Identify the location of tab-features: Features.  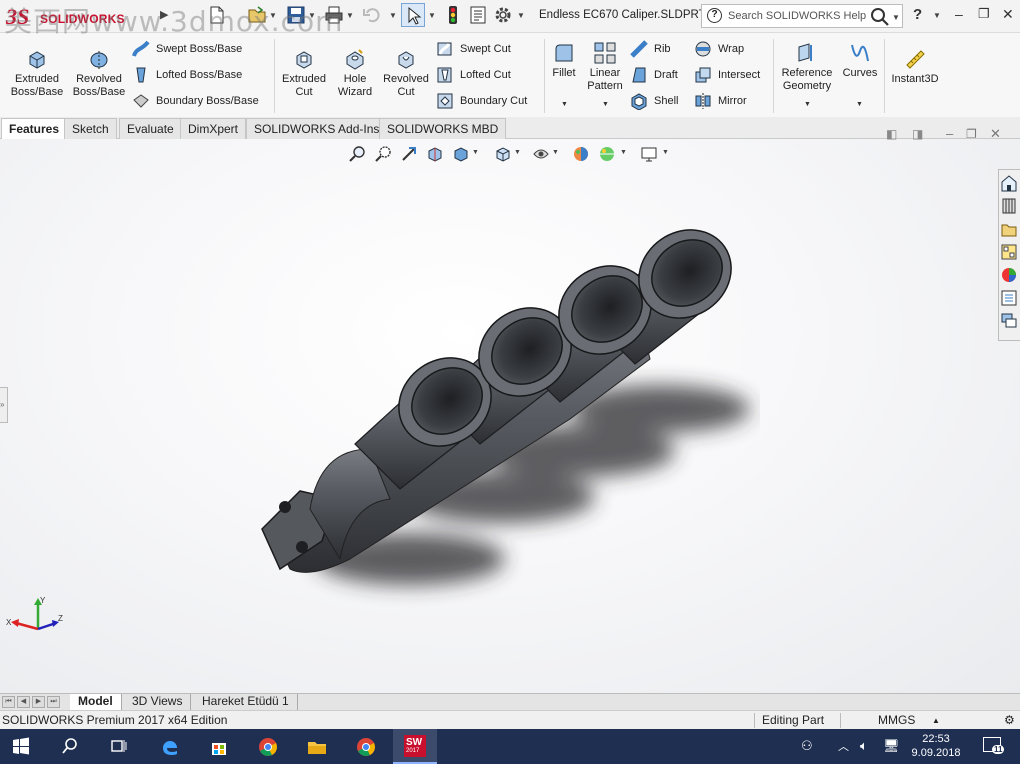
(34, 128).